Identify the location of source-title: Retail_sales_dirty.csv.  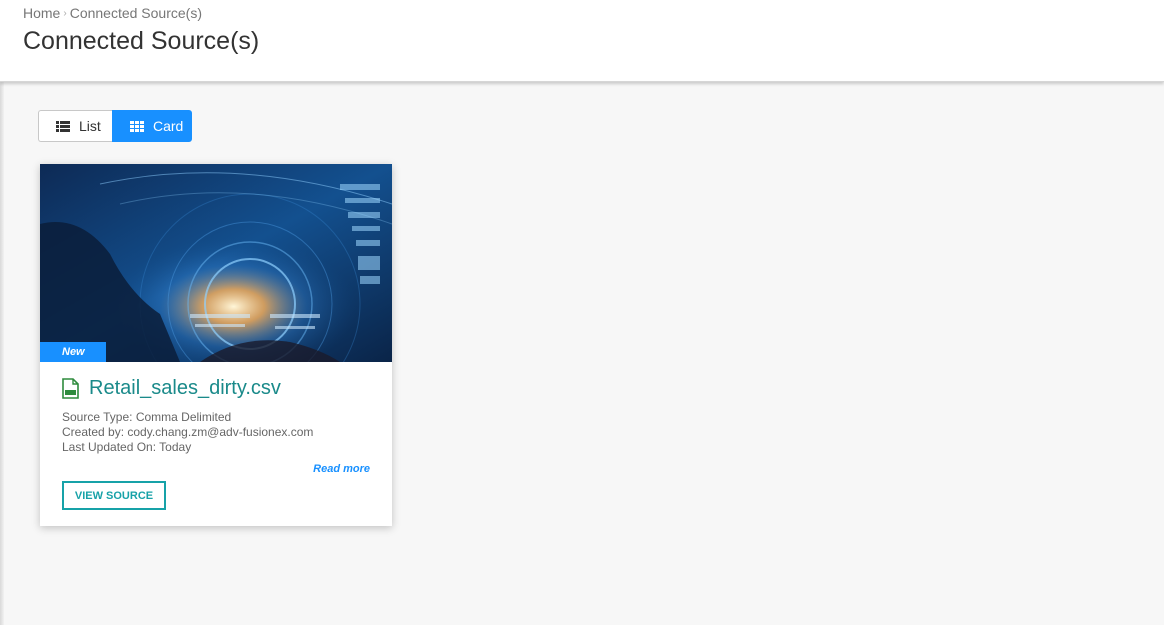
(171, 388).